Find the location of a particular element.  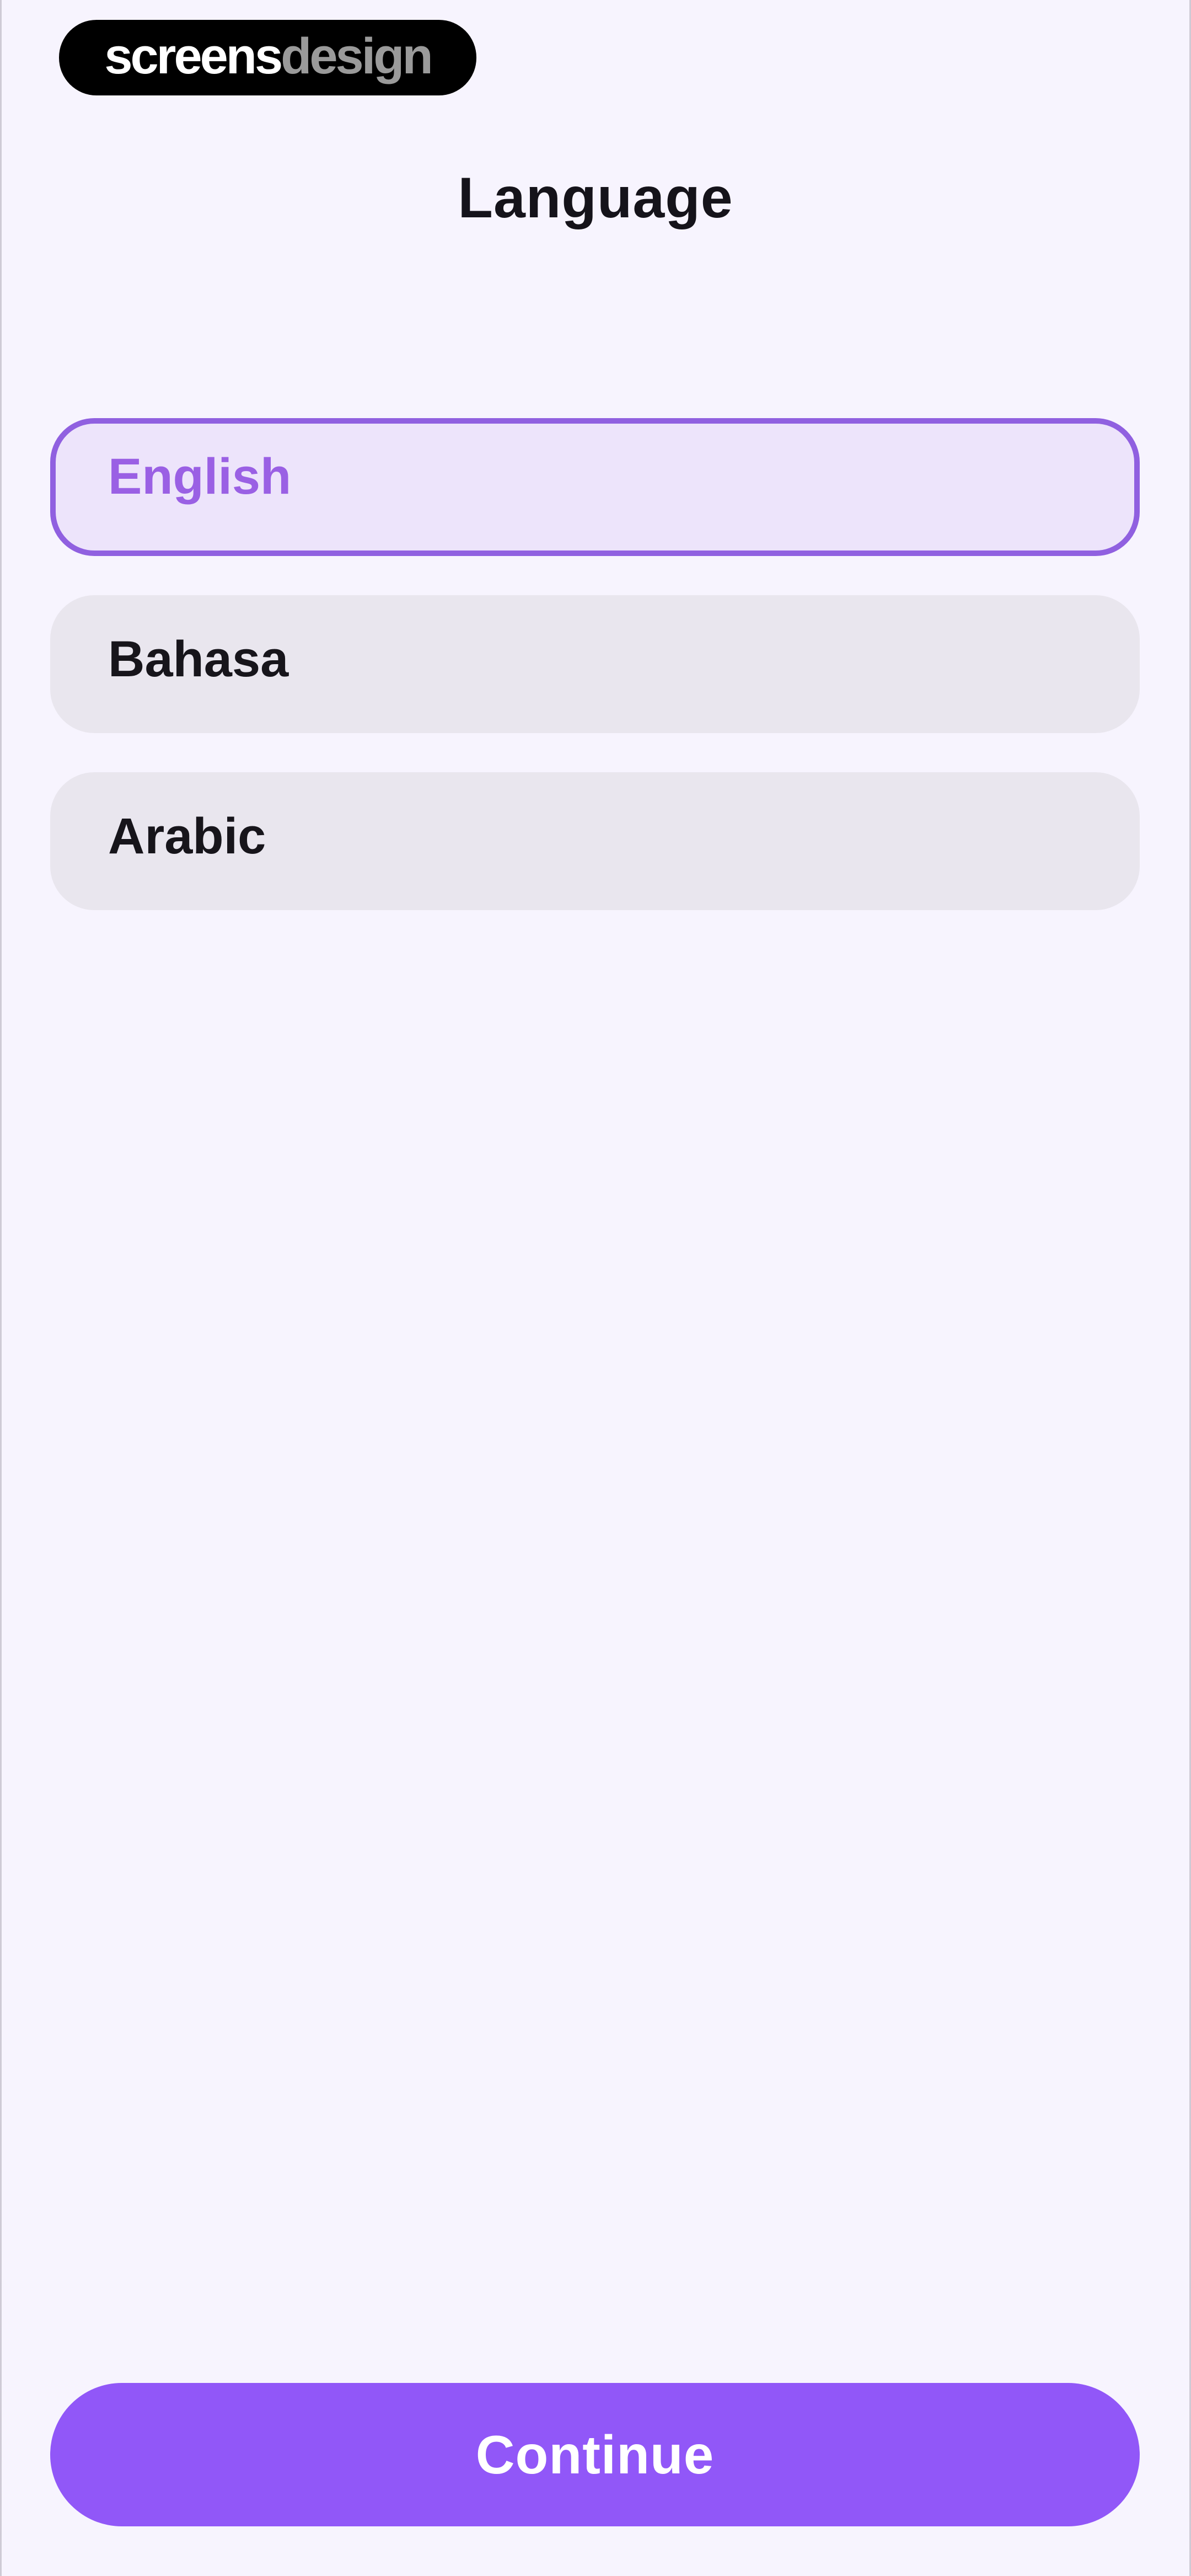

logo-text-primary: screens is located at coordinates (194, 56).